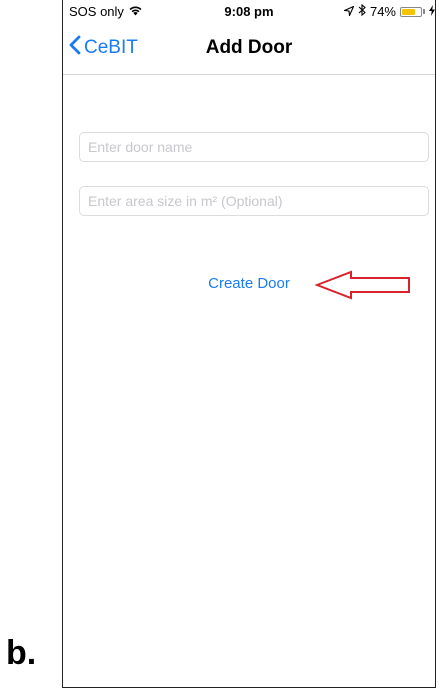  What do you see at coordinates (249, 11) in the screenshot?
I see `status-bar: SOS only 9:08 pm 74%` at bounding box center [249, 11].